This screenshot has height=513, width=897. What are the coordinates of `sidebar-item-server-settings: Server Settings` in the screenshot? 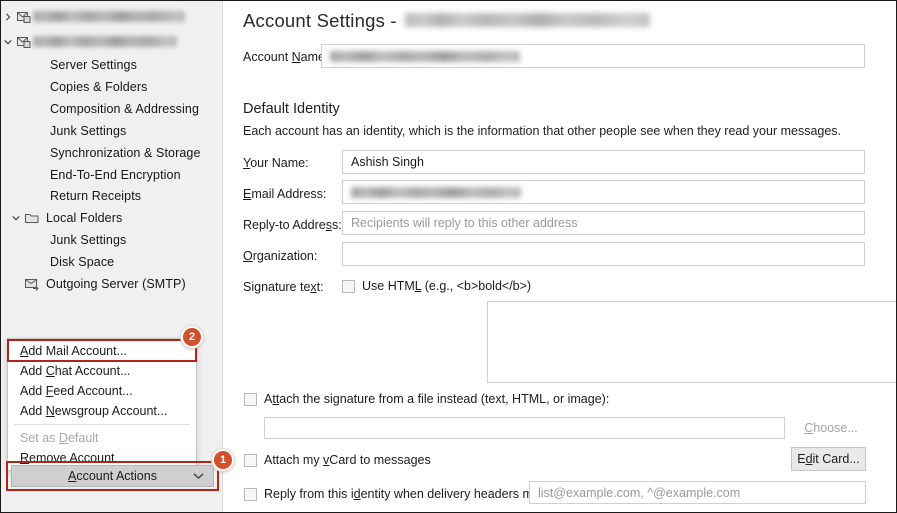 It's located at (111, 65).